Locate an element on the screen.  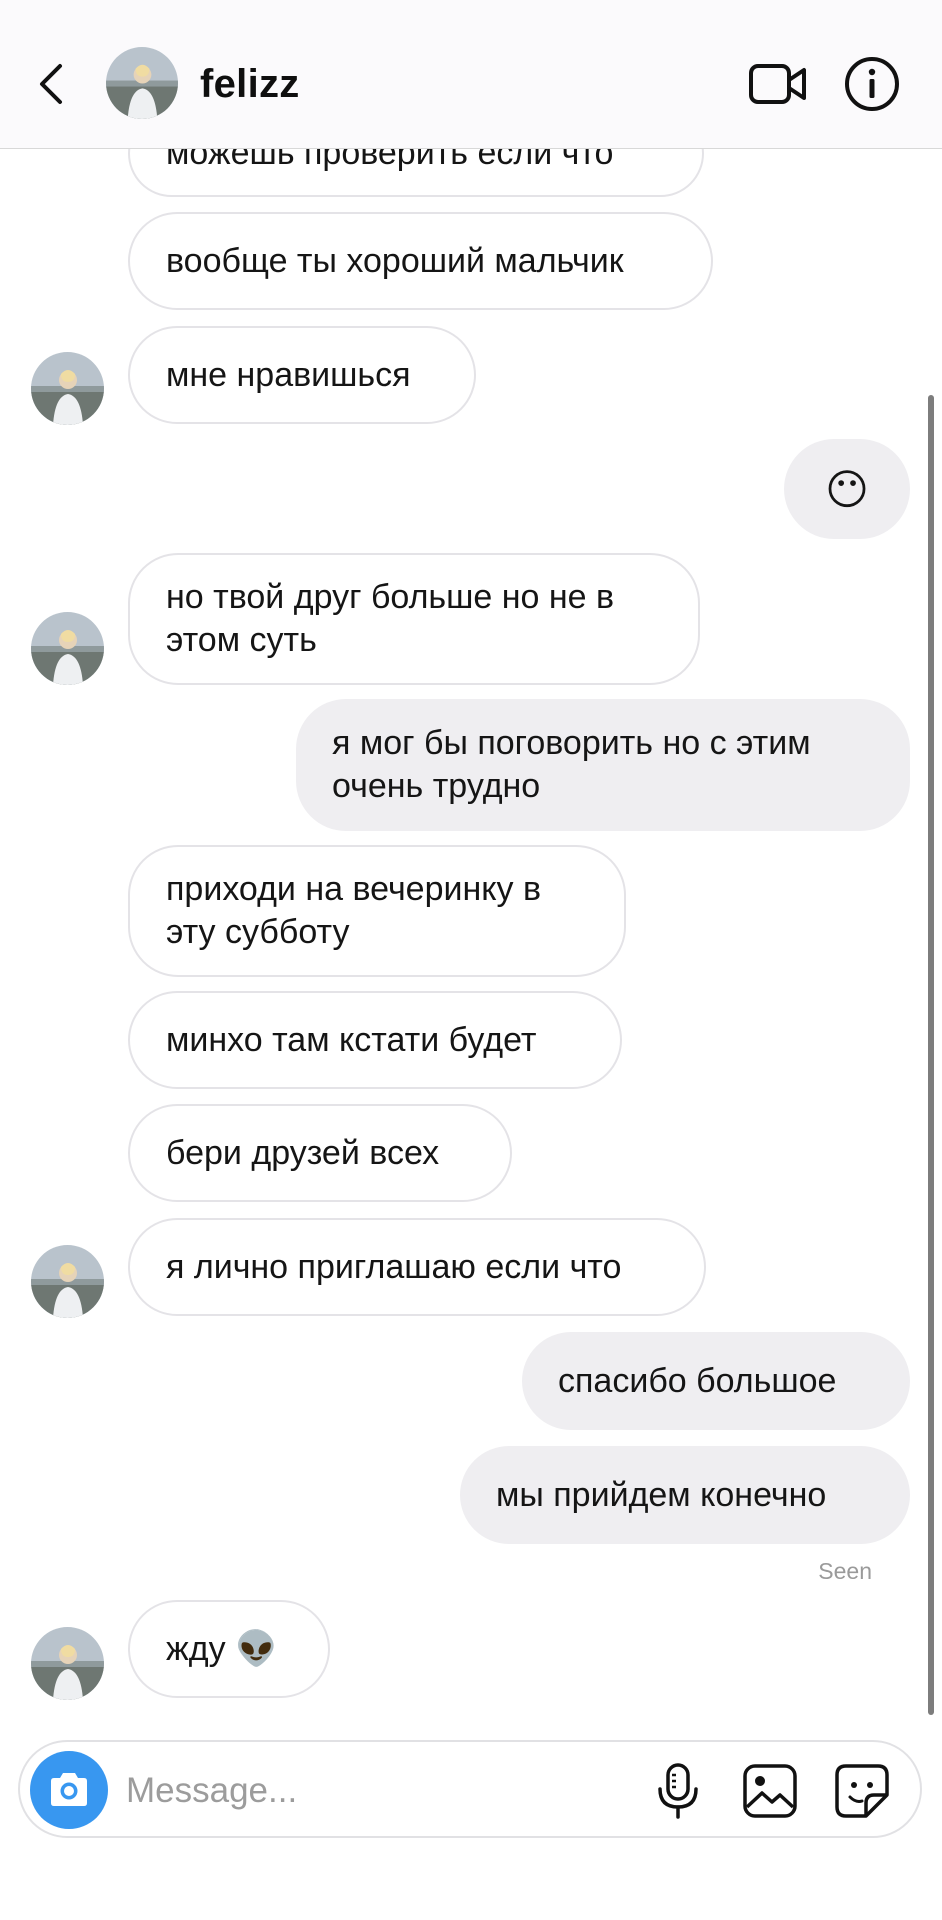
header-avatar is located at coordinates (142, 83).